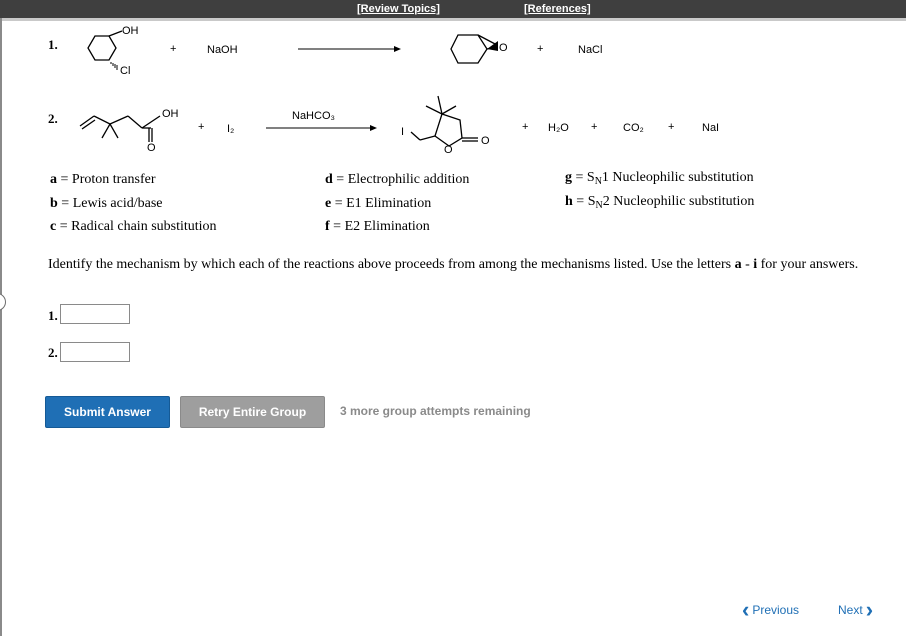  I want to click on mechanism-a: a = Proton transfer, so click(103, 179).